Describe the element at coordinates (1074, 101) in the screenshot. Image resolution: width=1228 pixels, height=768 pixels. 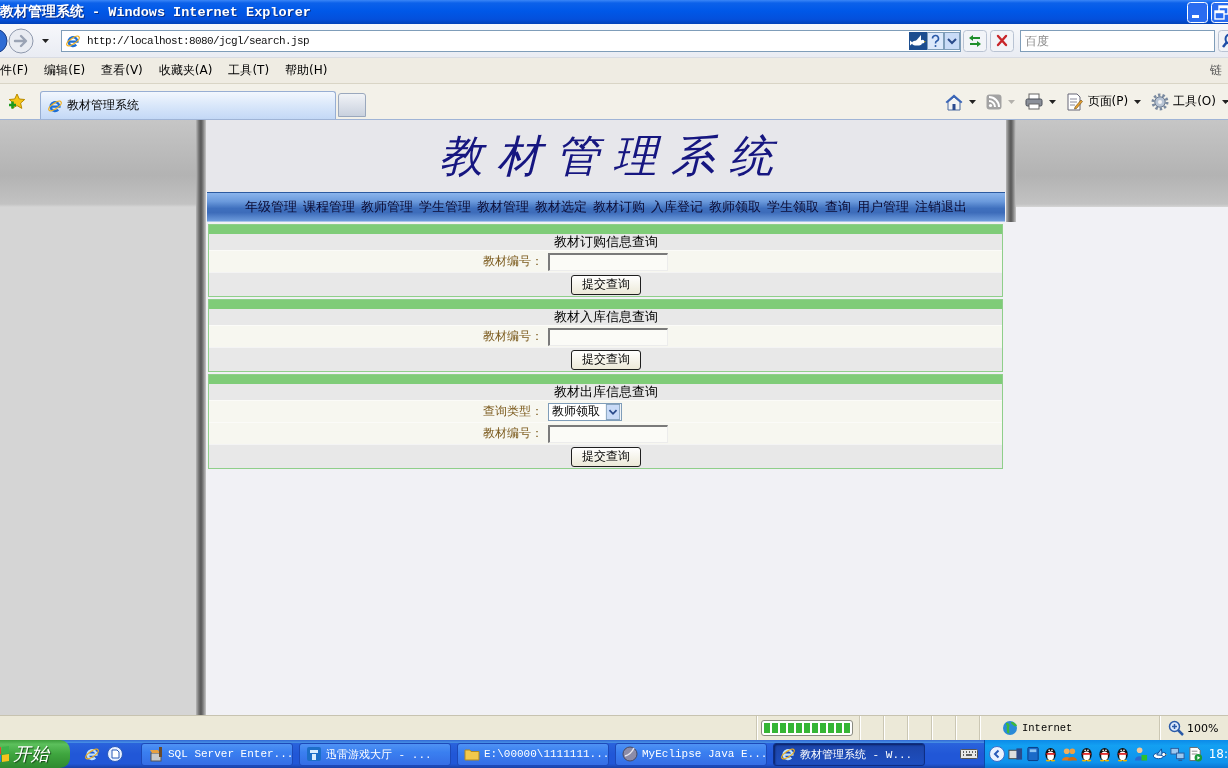
I see `page-icon` at that location.